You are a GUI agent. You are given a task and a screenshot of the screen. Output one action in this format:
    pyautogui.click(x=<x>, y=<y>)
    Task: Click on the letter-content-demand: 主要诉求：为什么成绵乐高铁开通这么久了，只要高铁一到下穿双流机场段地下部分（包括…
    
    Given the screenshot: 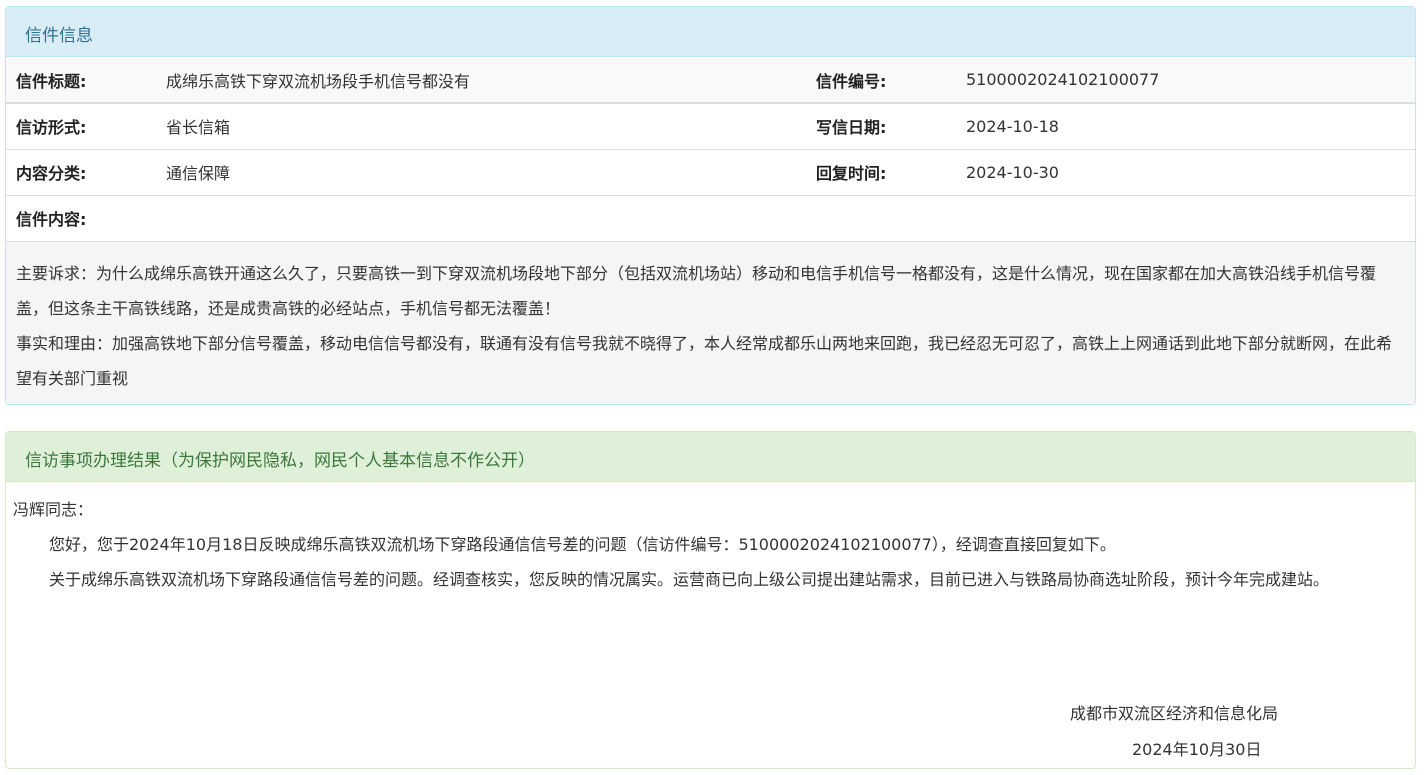 What is the action you would take?
    pyautogui.click(x=696, y=291)
    